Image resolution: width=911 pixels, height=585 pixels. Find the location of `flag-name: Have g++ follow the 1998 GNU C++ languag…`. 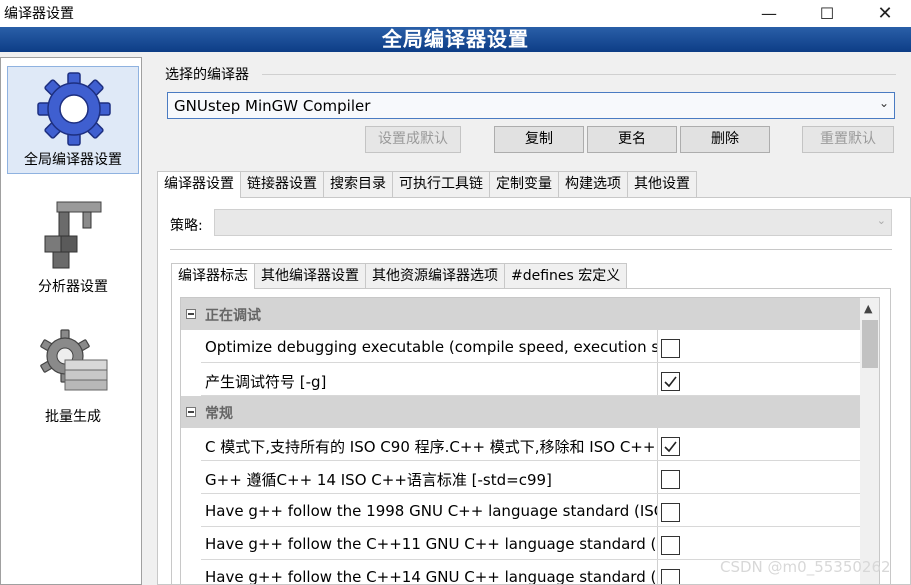

flag-name: Have g++ follow the 1998 GNU C++ languag… is located at coordinates (431, 511).